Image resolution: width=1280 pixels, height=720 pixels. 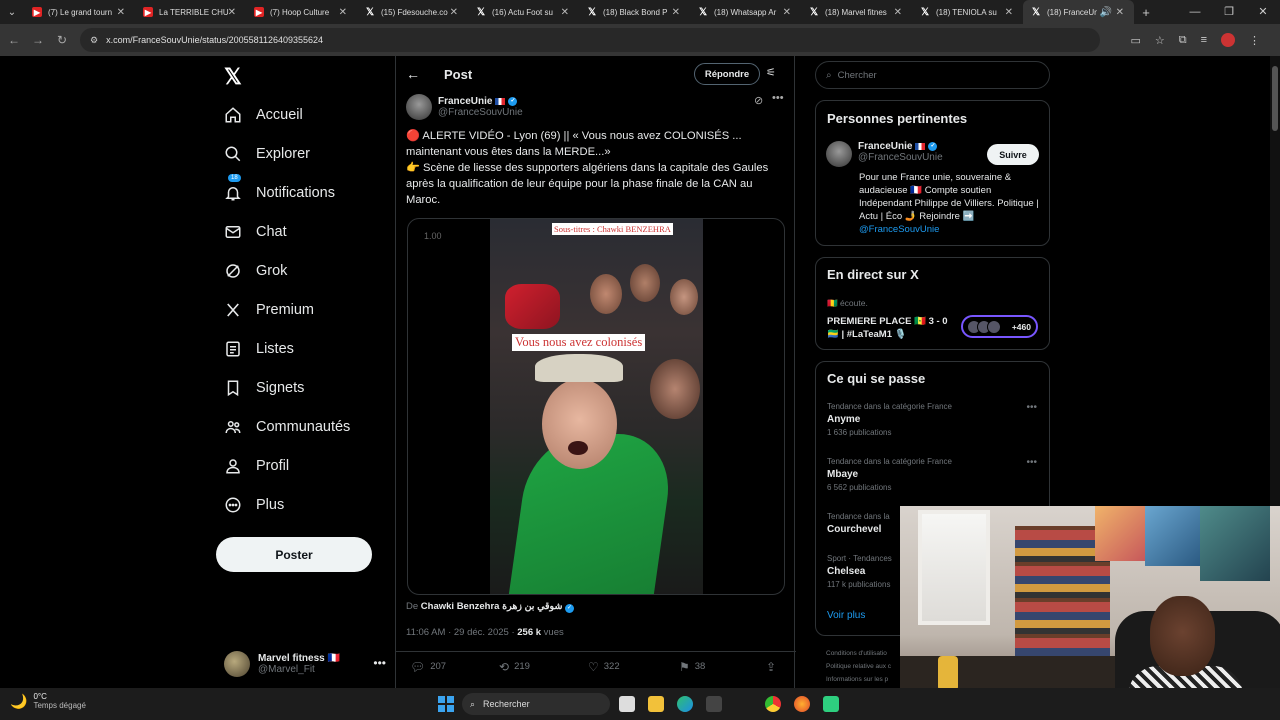 I want to click on playback-speed: 1.00, so click(x=433, y=236).